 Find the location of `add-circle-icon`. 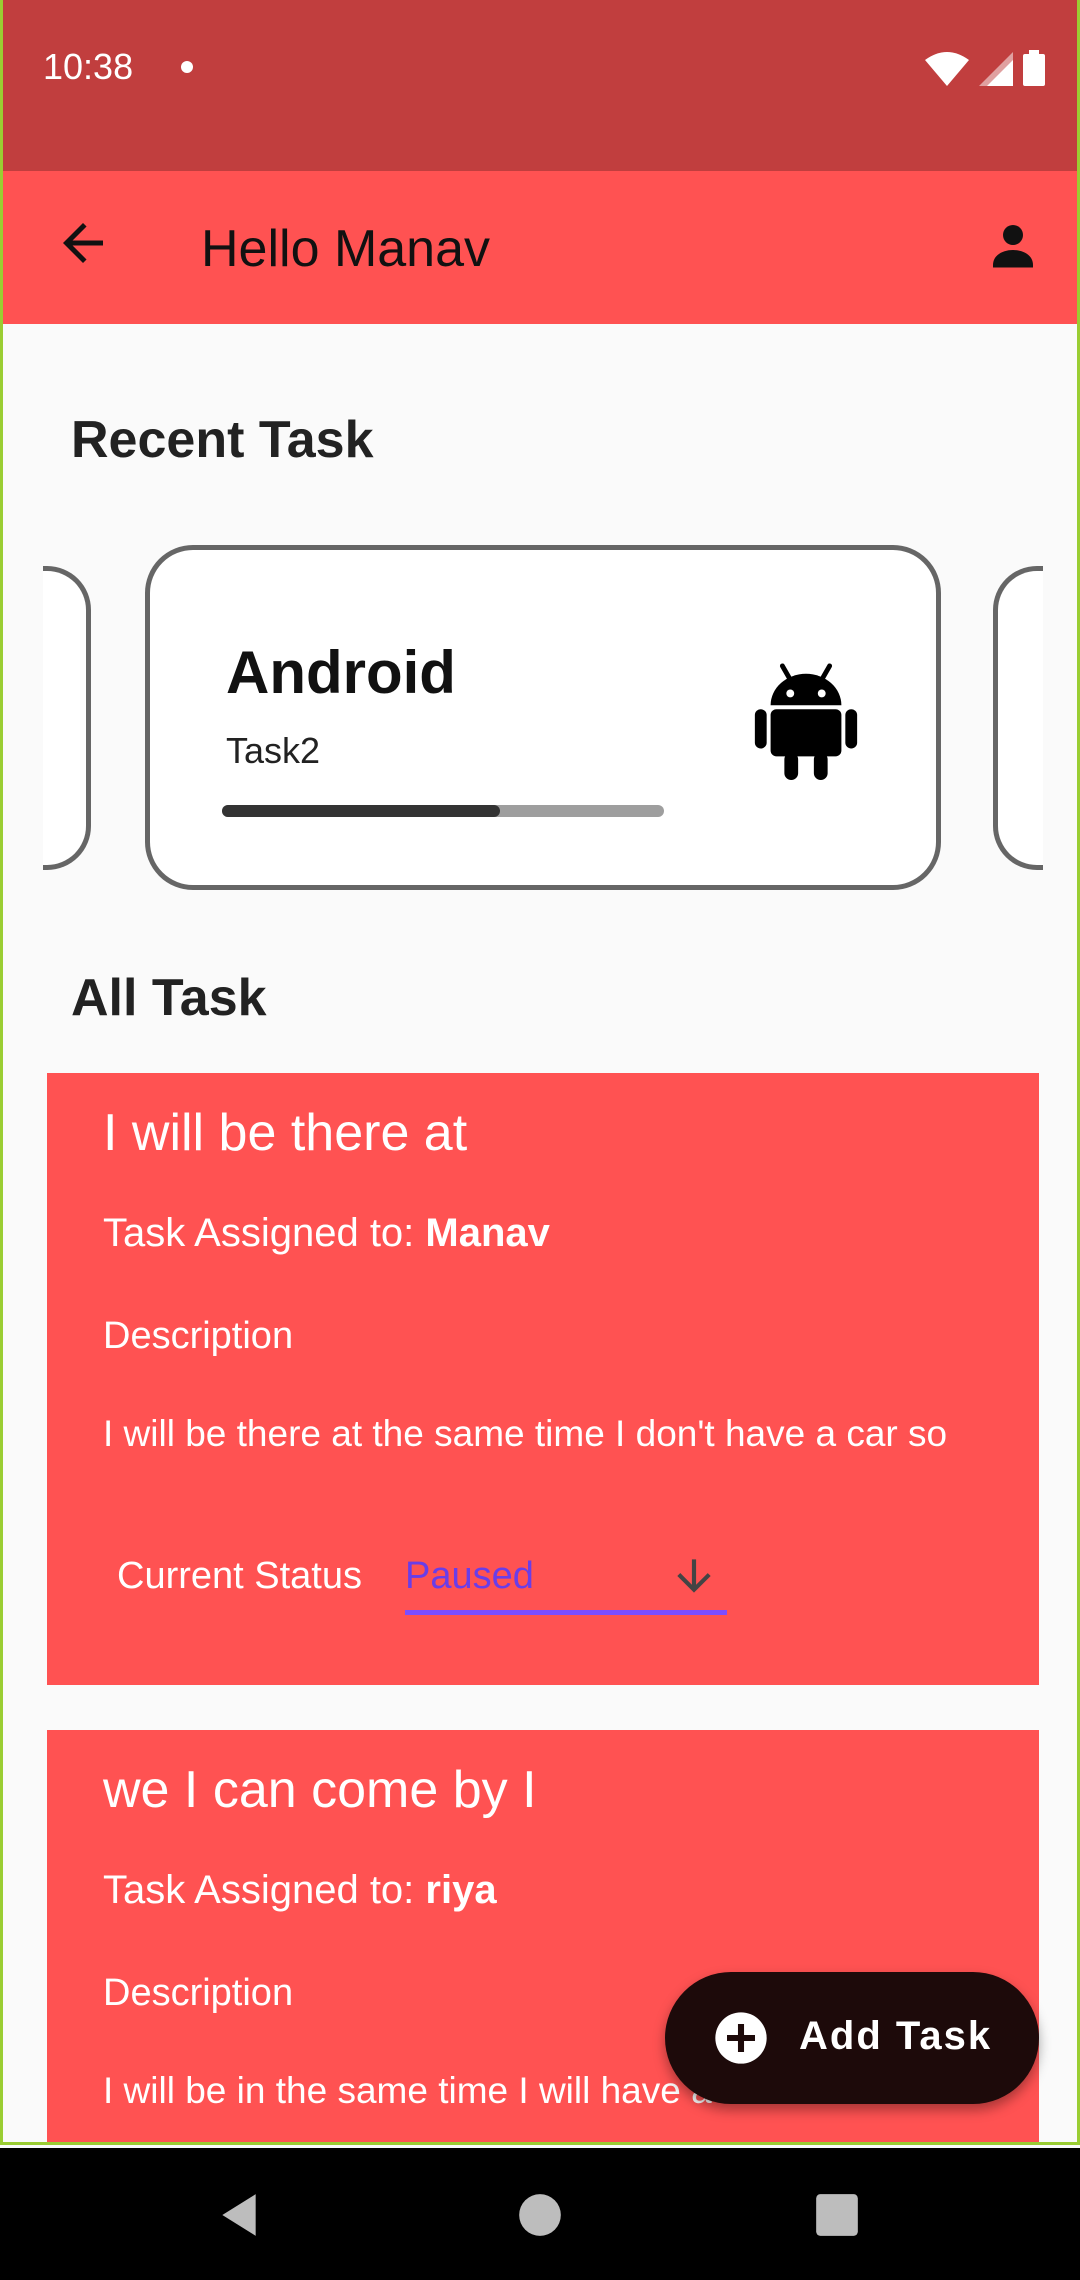

add-circle-icon is located at coordinates (741, 2038).